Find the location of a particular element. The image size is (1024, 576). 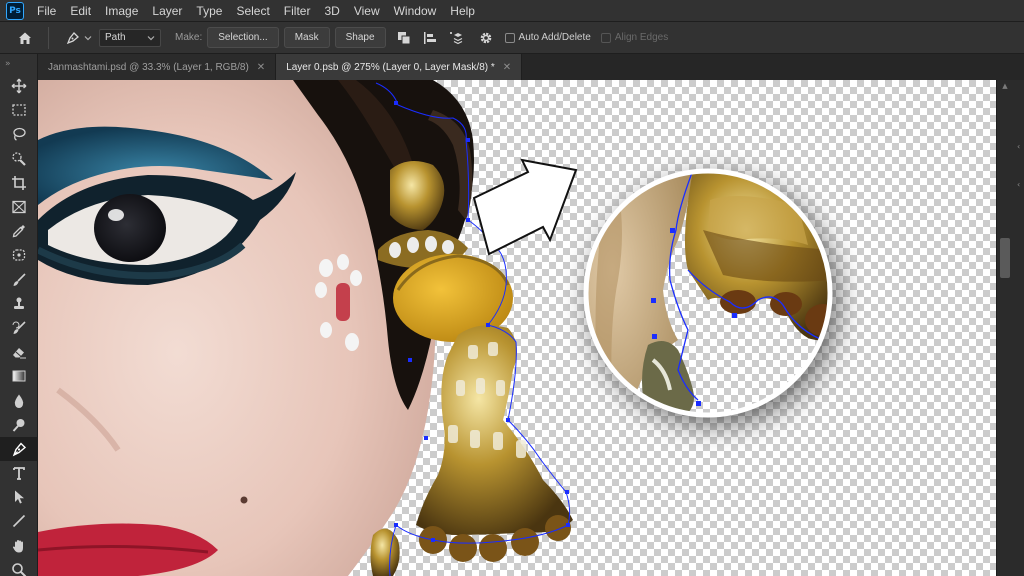

line-tool-icon is located at coordinates (19, 521).